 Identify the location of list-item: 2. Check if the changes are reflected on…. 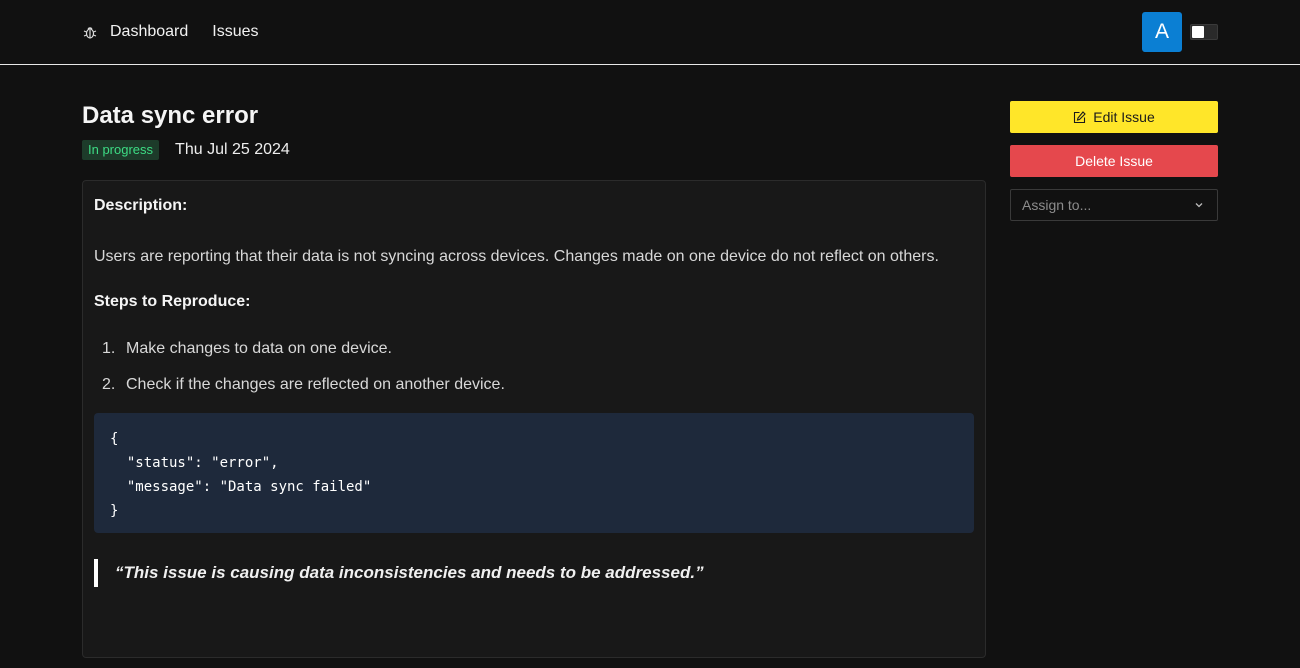
(534, 385).